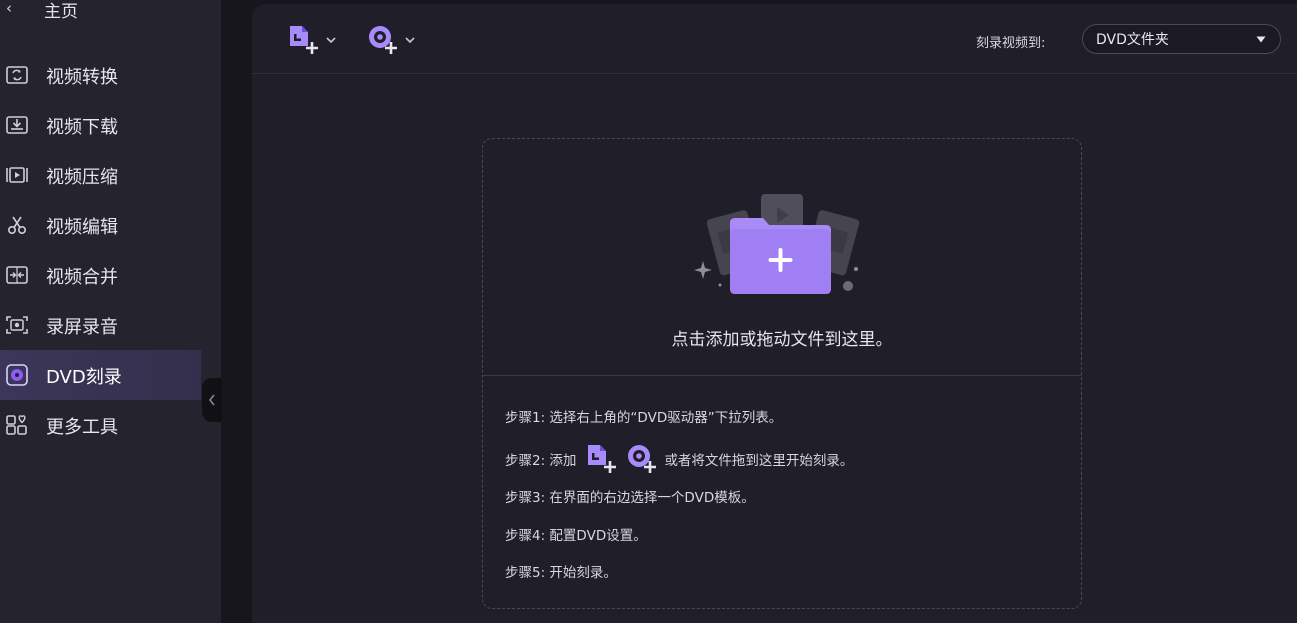  Describe the element at coordinates (759, 461) in the screenshot. I see `step-2-suffix: 或者将文件拖到这里开始刻录。` at that location.